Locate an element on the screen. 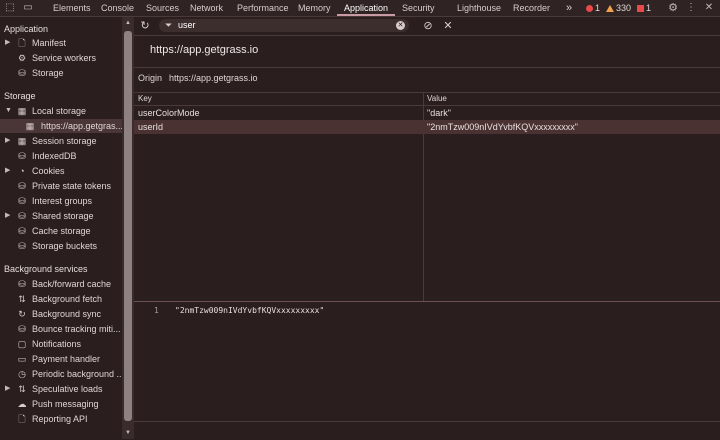 Image resolution: width=720 pixels, height=440 pixels. settings-gear-icon: ⚙ is located at coordinates (673, 8).